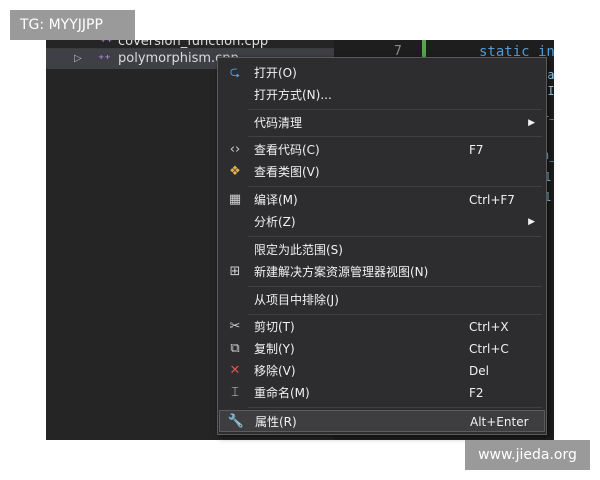  I want to click on menu-item-label: 从项目中排除(J), so click(296, 300).